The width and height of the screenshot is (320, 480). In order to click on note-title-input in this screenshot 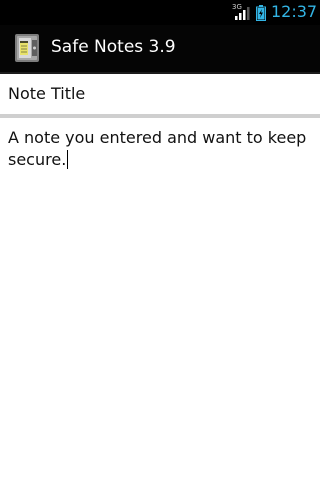, I will do `click(158, 93)`.